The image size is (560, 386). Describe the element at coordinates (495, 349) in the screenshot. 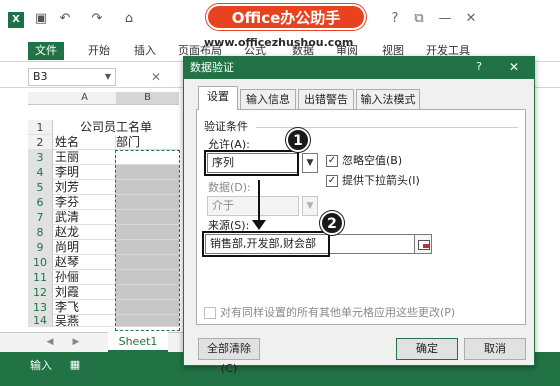

I see `cancel-button: 取消` at that location.